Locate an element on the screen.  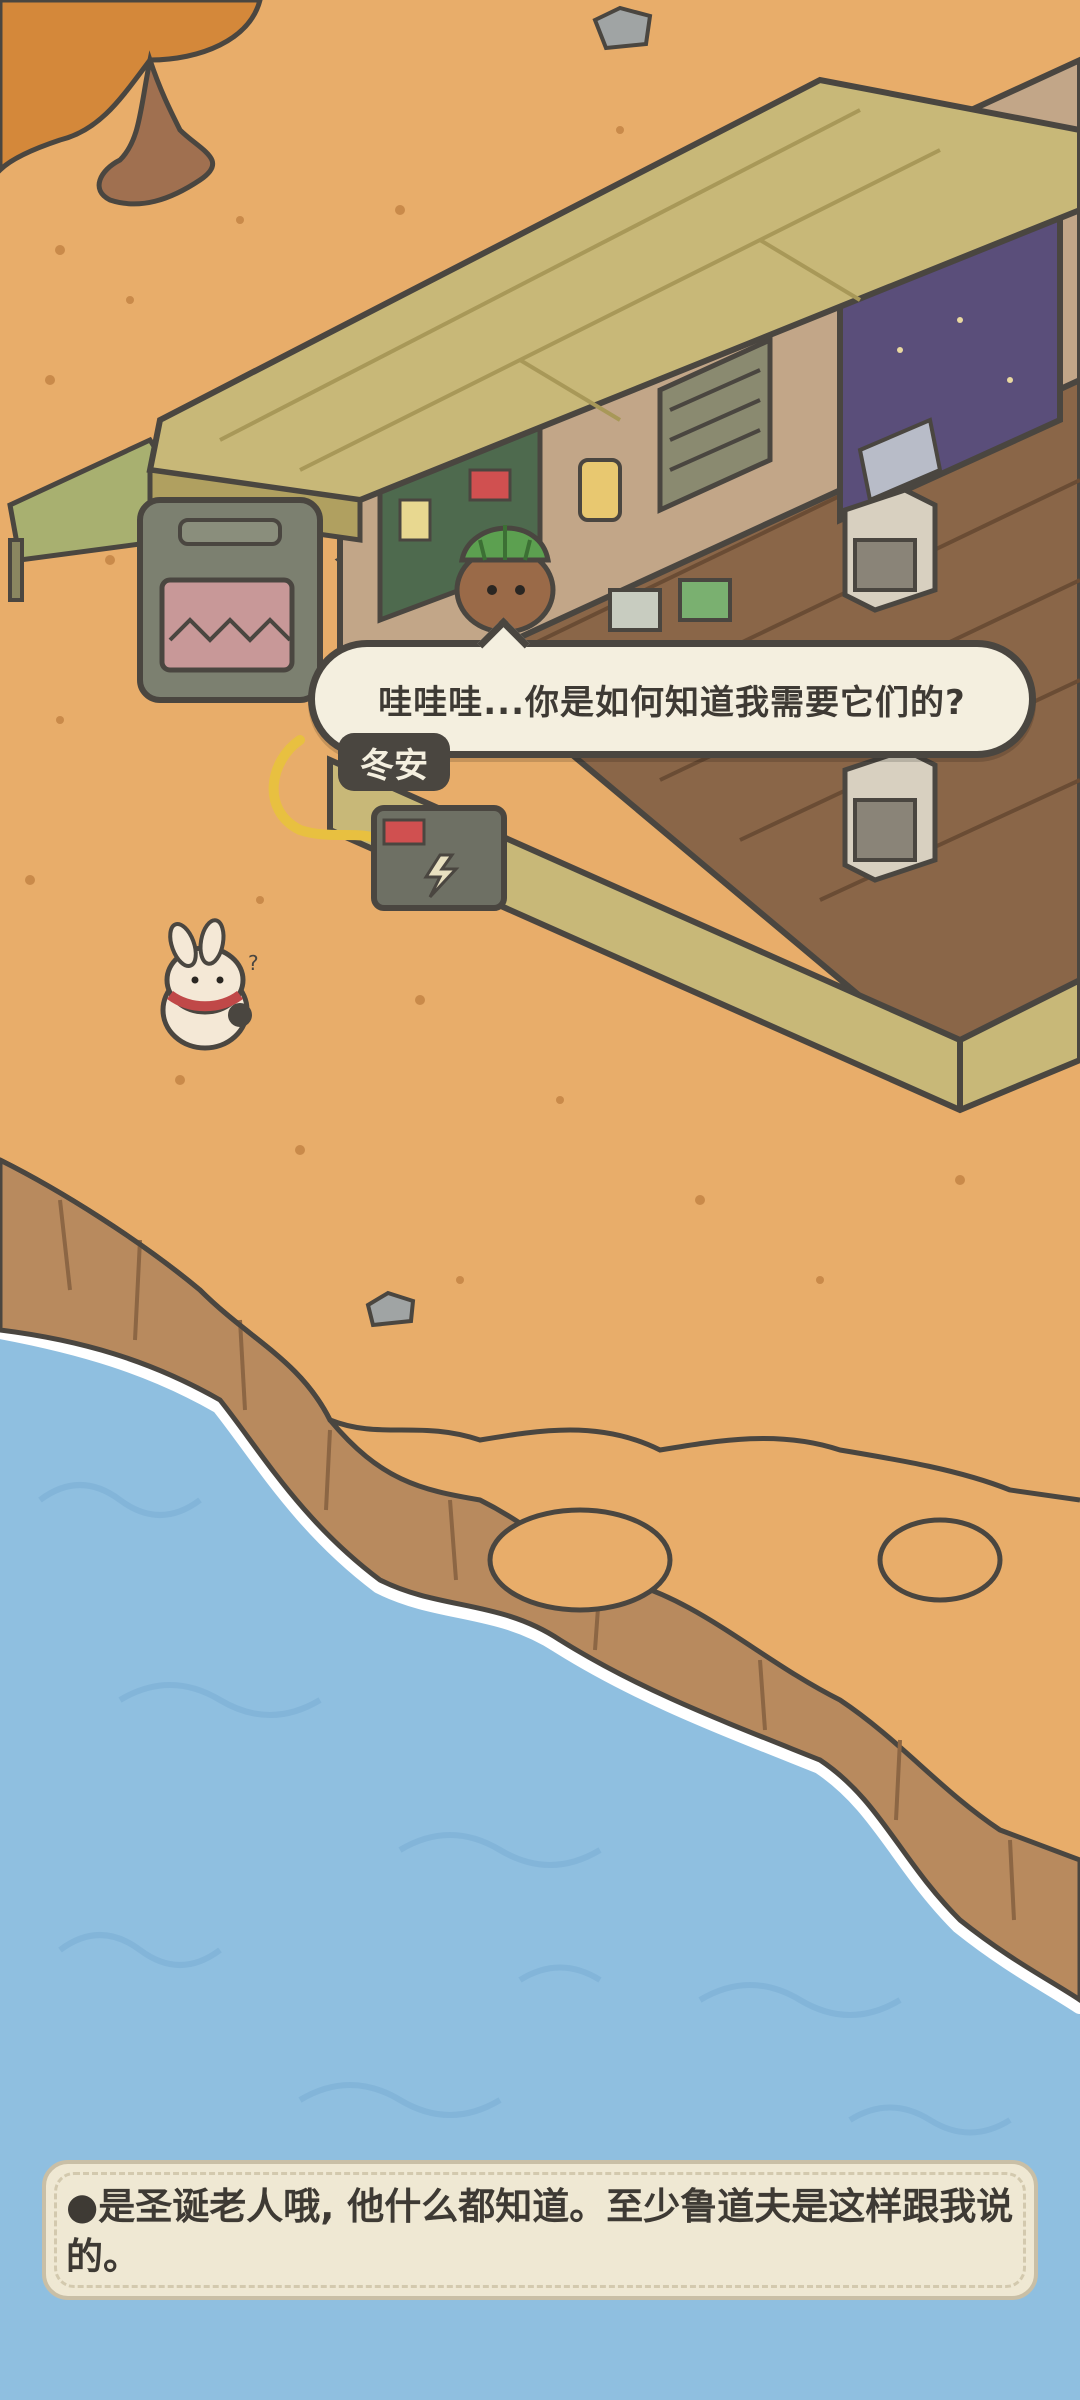
rock is located at coordinates (622, 28).